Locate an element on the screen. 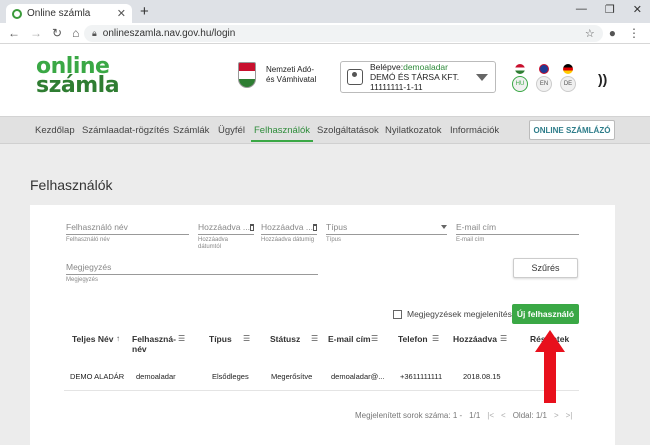 The image size is (650, 445). menu-item-home: Kezdőlap is located at coordinates (55, 130).